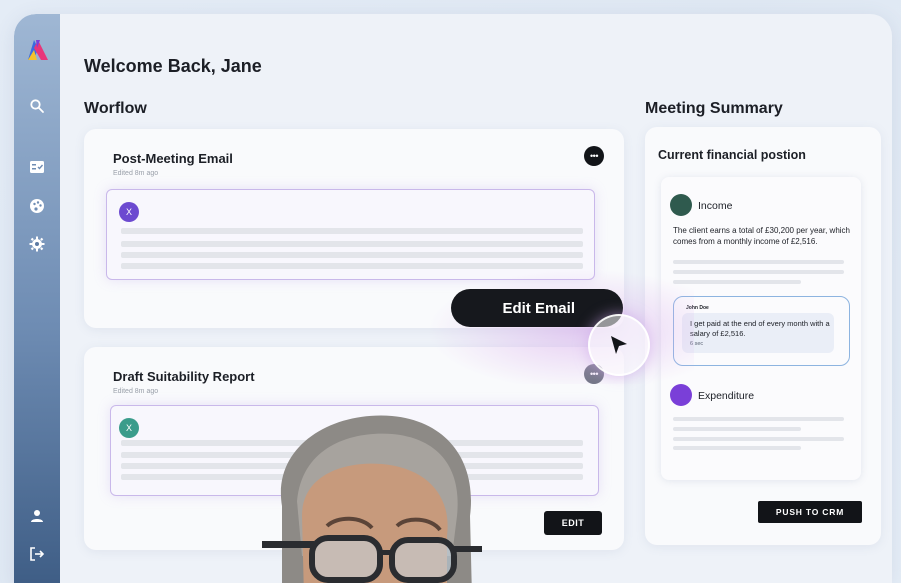 The width and height of the screenshot is (901, 583). Describe the element at coordinates (715, 206) in the screenshot. I see `income-label: Income` at that location.